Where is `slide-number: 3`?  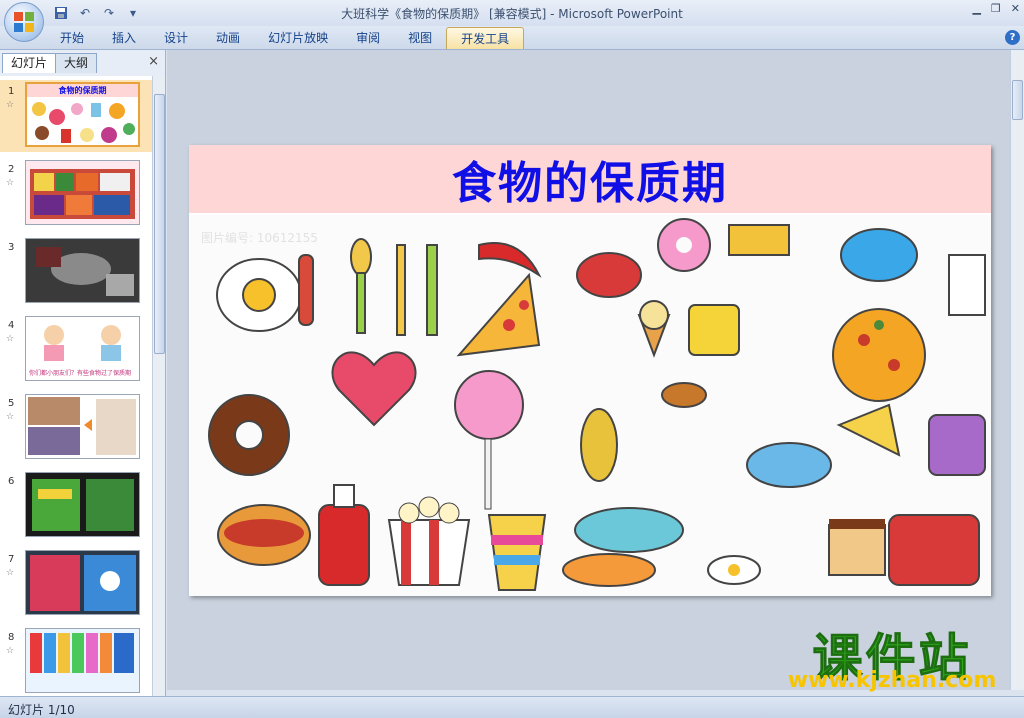 slide-number: 3 is located at coordinates (11, 247).